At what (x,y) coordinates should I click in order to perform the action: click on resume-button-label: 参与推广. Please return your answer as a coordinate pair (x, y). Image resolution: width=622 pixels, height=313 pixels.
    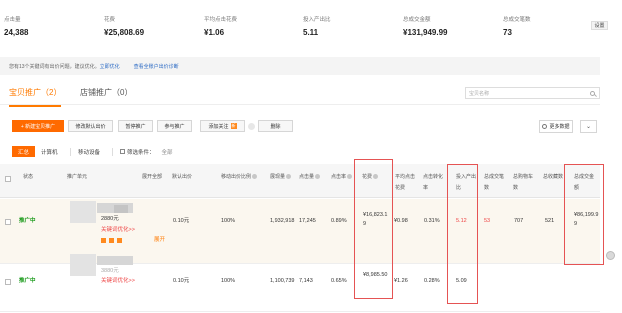
    Looking at the image, I should click on (174, 126).